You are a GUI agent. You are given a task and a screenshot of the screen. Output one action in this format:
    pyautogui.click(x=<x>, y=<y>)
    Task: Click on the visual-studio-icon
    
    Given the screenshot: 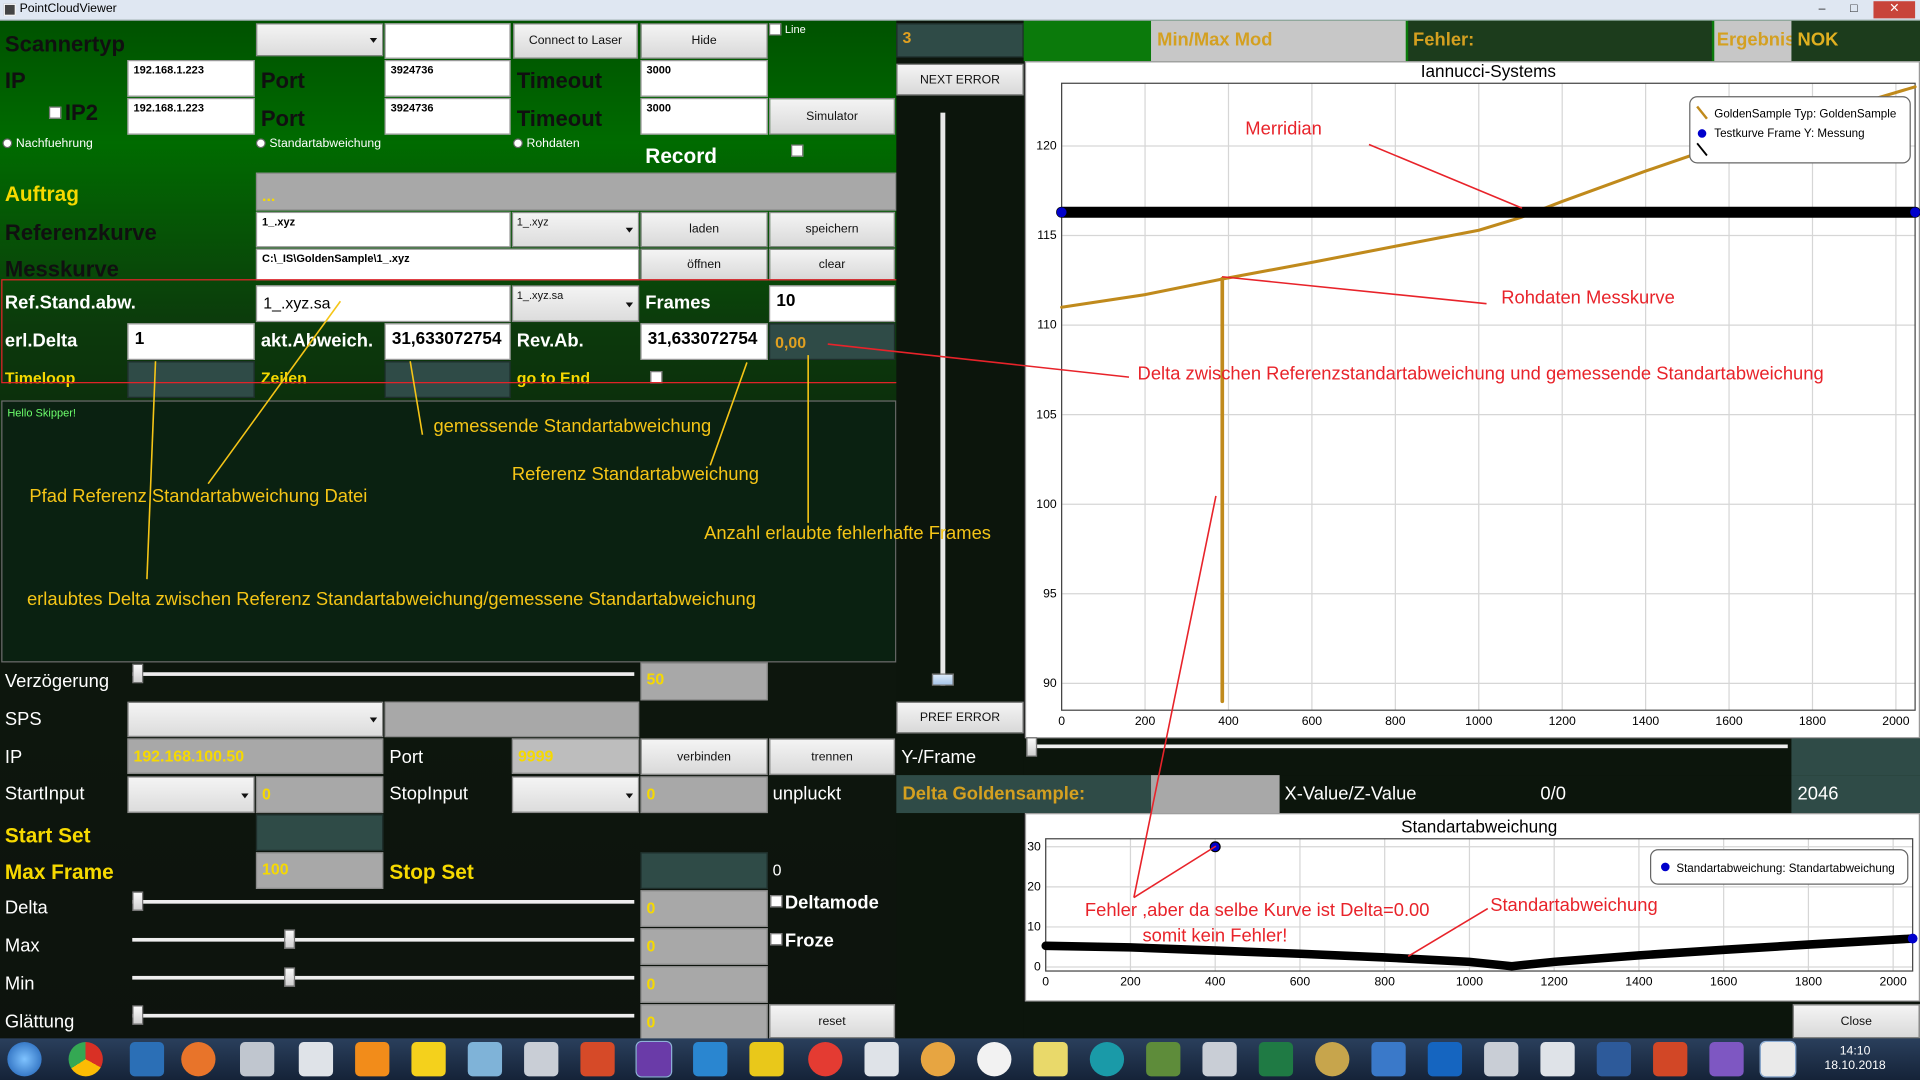 What is the action you would take?
    pyautogui.click(x=654, y=1059)
    